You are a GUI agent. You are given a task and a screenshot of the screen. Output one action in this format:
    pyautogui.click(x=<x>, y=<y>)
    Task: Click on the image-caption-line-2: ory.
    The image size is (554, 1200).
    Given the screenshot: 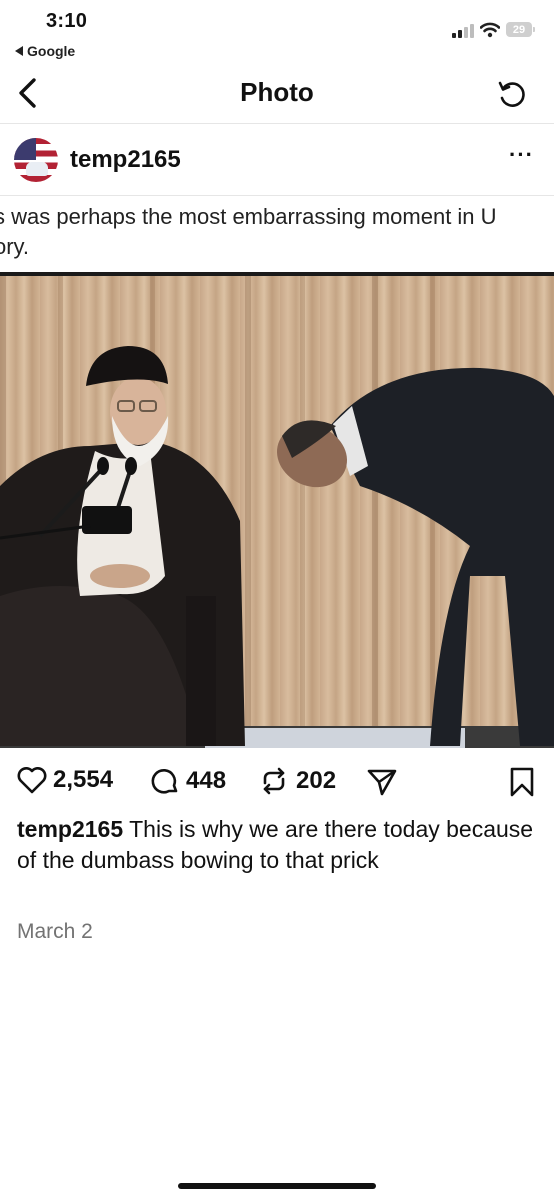 What is the action you would take?
    pyautogui.click(x=15, y=246)
    